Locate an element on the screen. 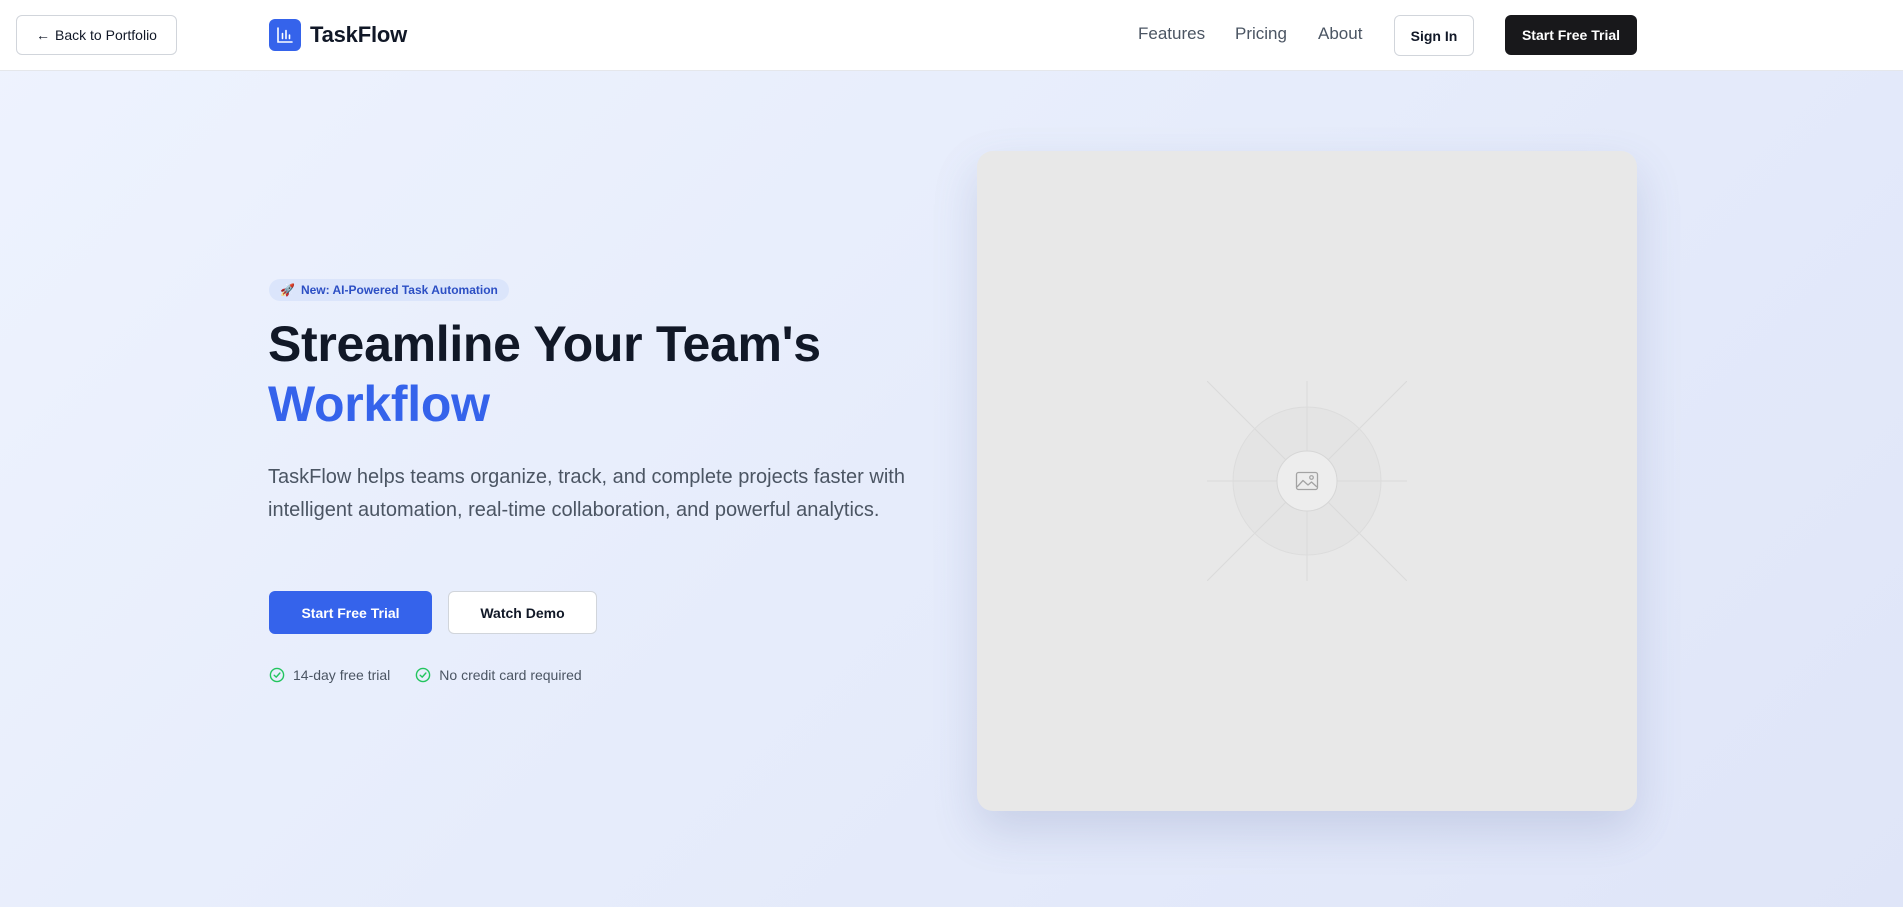  badge-label: New: AI-Powered Task Automation is located at coordinates (399, 290).